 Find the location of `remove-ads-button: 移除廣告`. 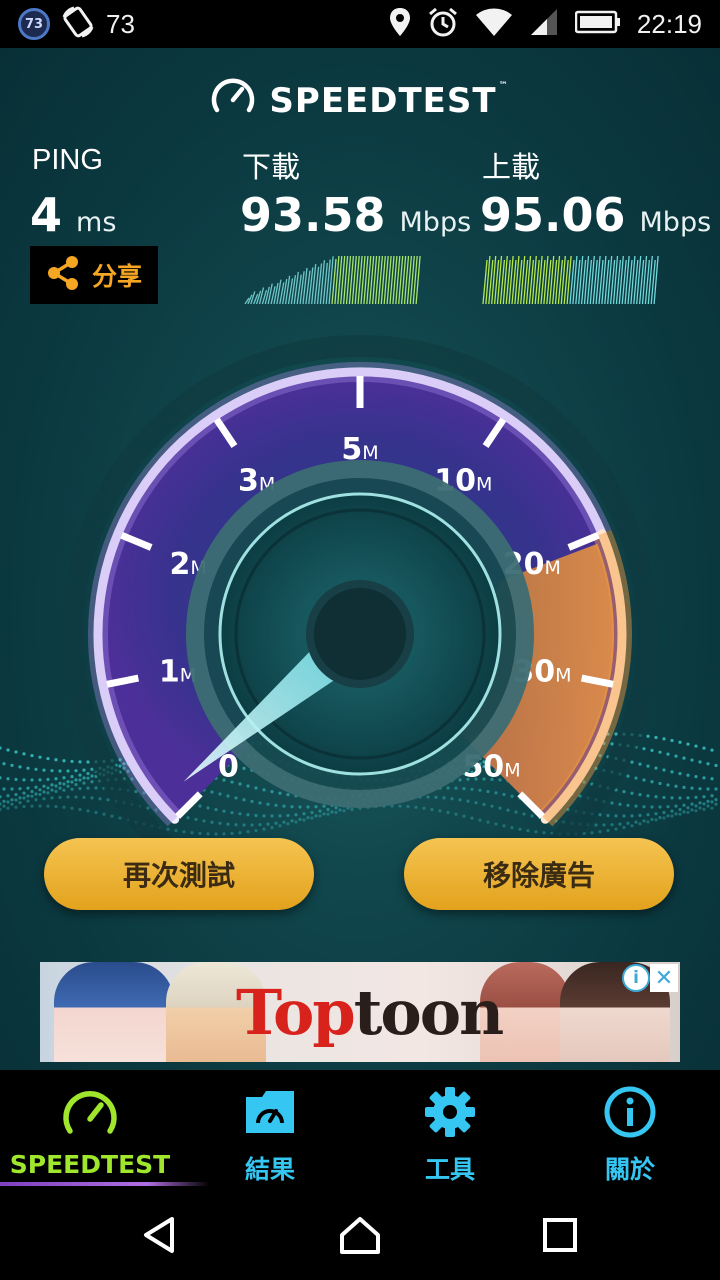

remove-ads-button: 移除廣告 is located at coordinates (539, 874).